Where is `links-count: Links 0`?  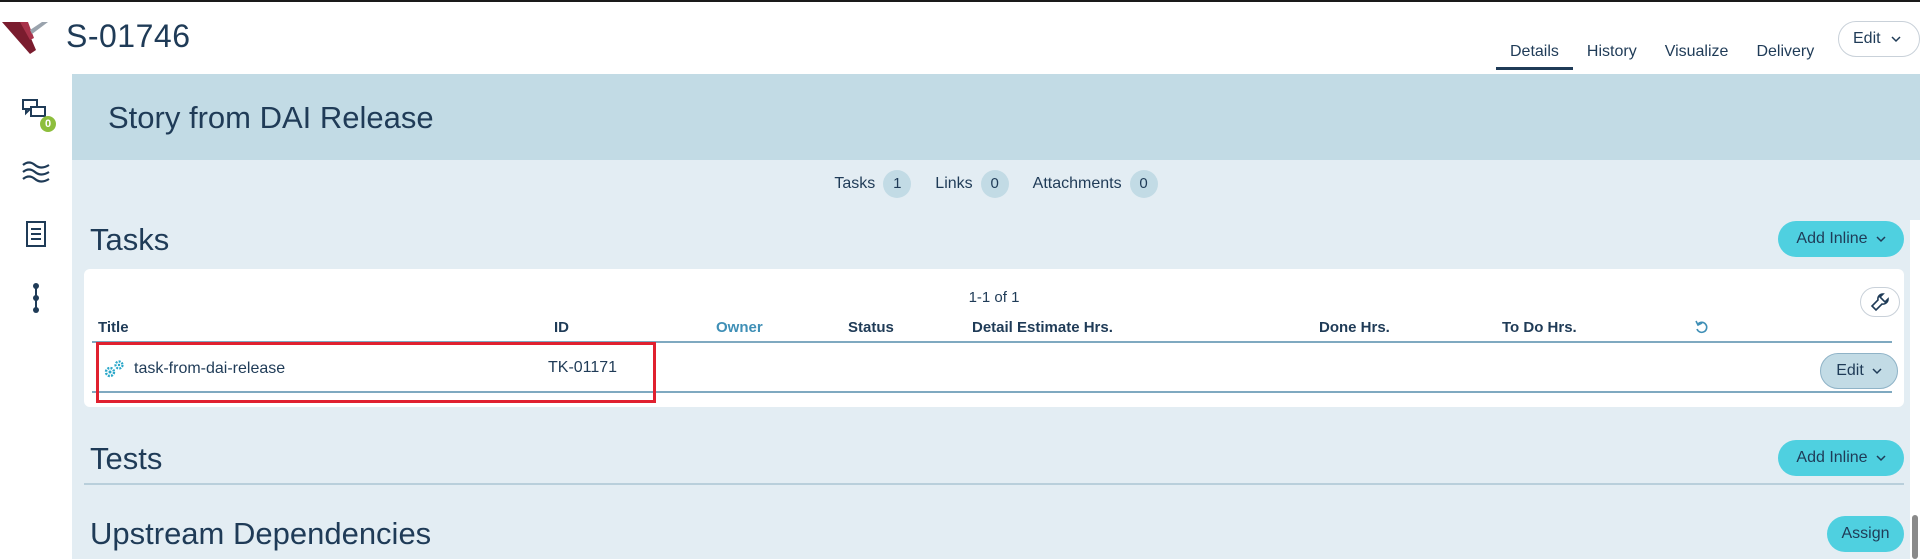 links-count: Links 0 is located at coordinates (972, 184).